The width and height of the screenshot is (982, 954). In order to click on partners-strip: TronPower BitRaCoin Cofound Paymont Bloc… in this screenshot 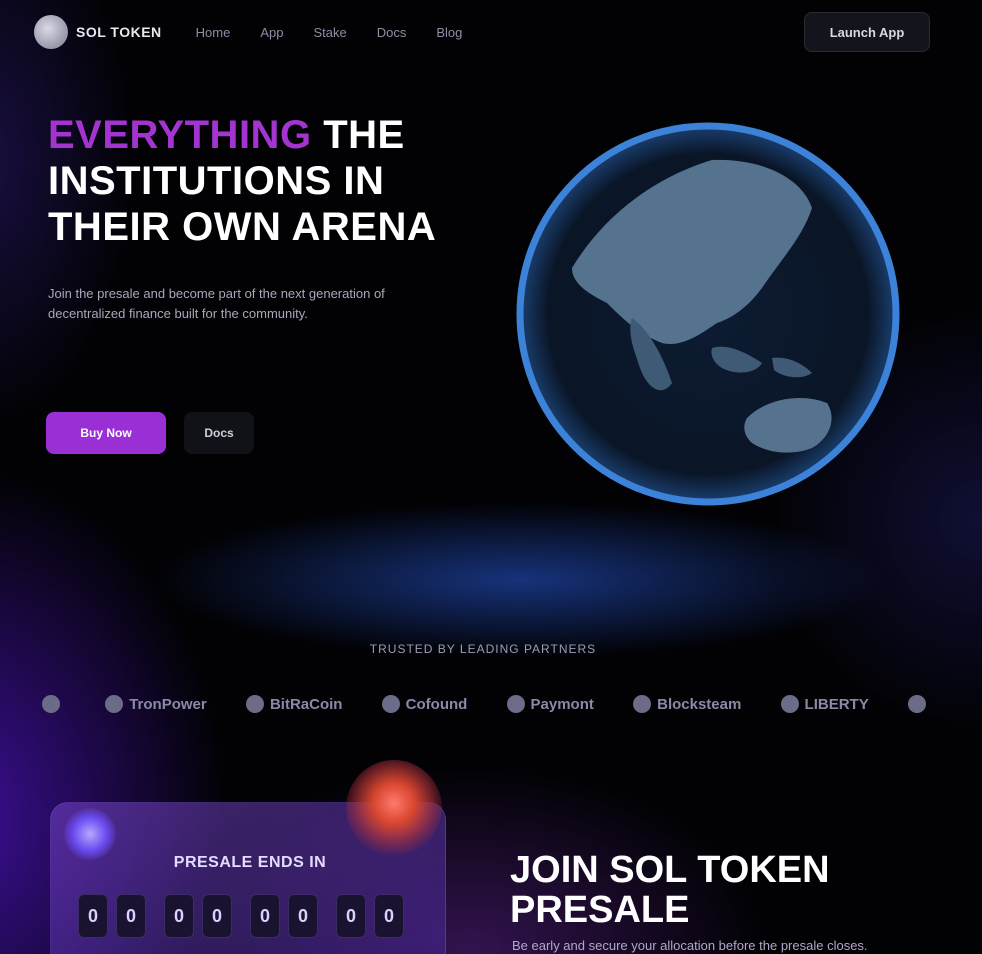, I will do `click(487, 704)`.